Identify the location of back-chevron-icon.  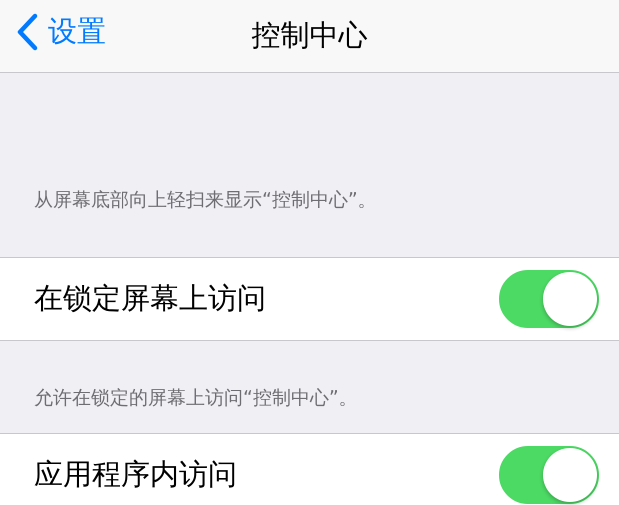
(27, 32).